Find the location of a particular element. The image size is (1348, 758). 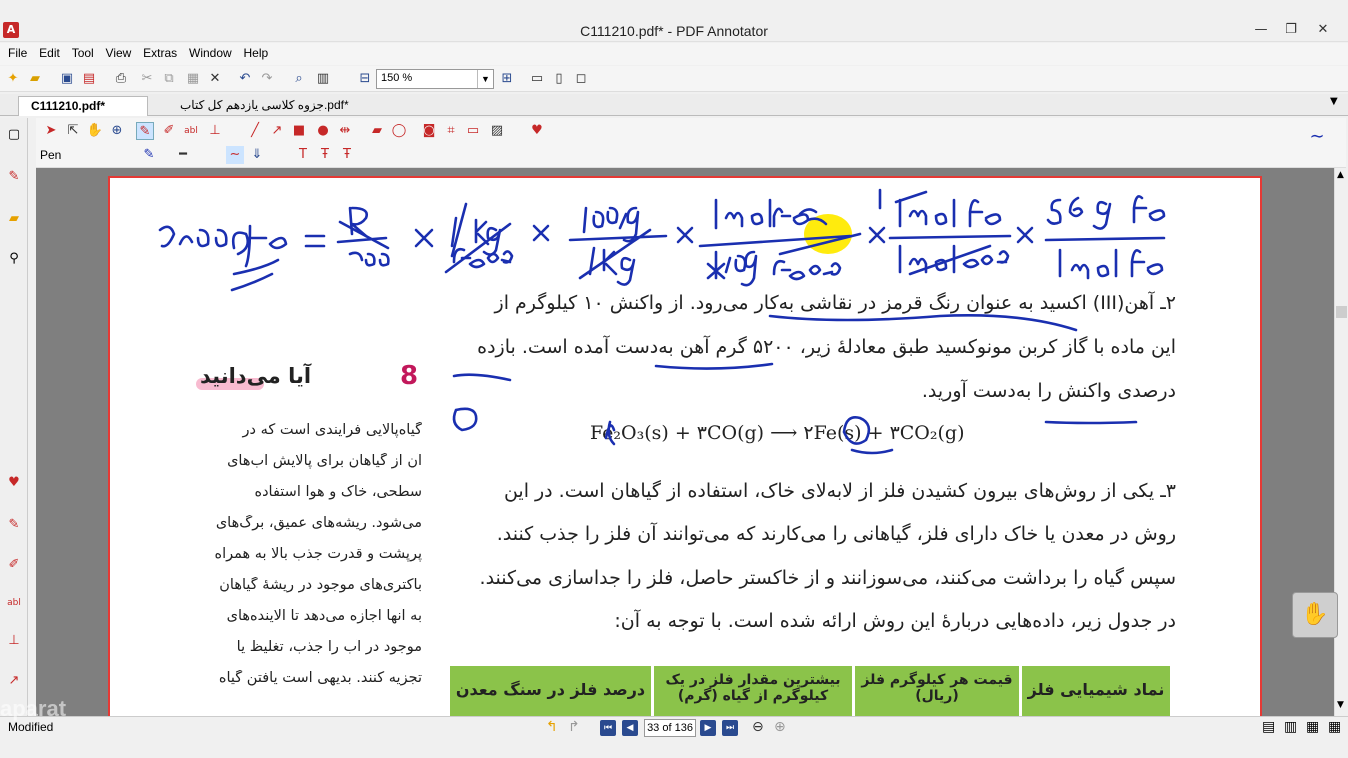

back-icon: ⊖ is located at coordinates (758, 727).